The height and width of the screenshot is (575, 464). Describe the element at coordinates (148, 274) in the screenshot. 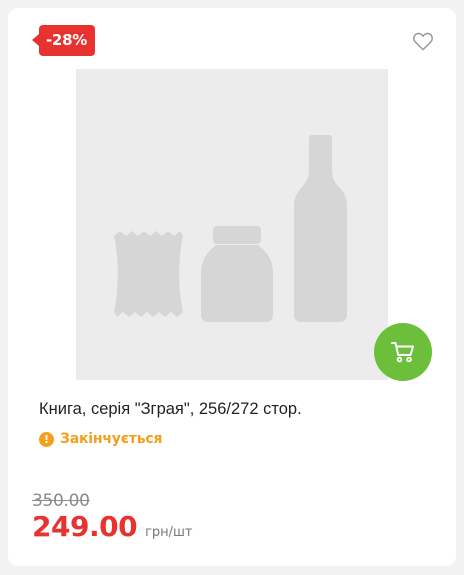

I see `packet-shape` at that location.